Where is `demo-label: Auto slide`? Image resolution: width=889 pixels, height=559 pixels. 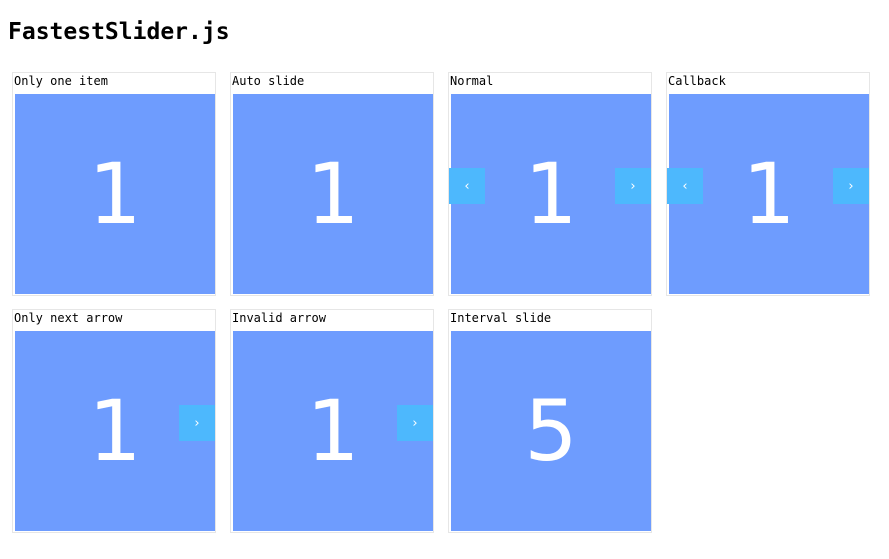
demo-label: Auto slide is located at coordinates (268, 81).